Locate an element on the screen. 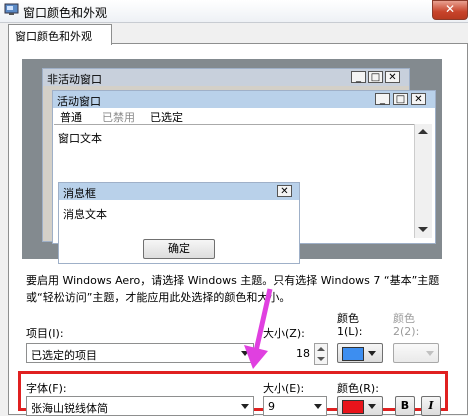 The height and width of the screenshot is (416, 468). color1-label: 1(L): is located at coordinates (350, 331).